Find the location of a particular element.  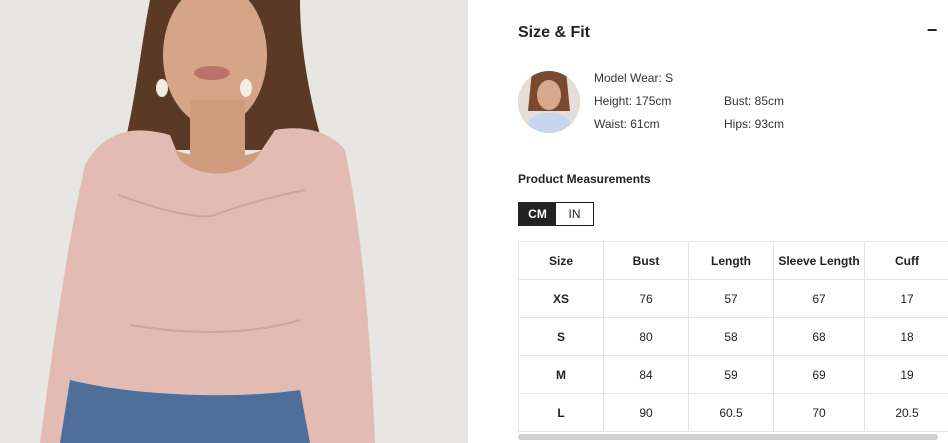

unit-toggle: CM IN is located at coordinates (556, 214).